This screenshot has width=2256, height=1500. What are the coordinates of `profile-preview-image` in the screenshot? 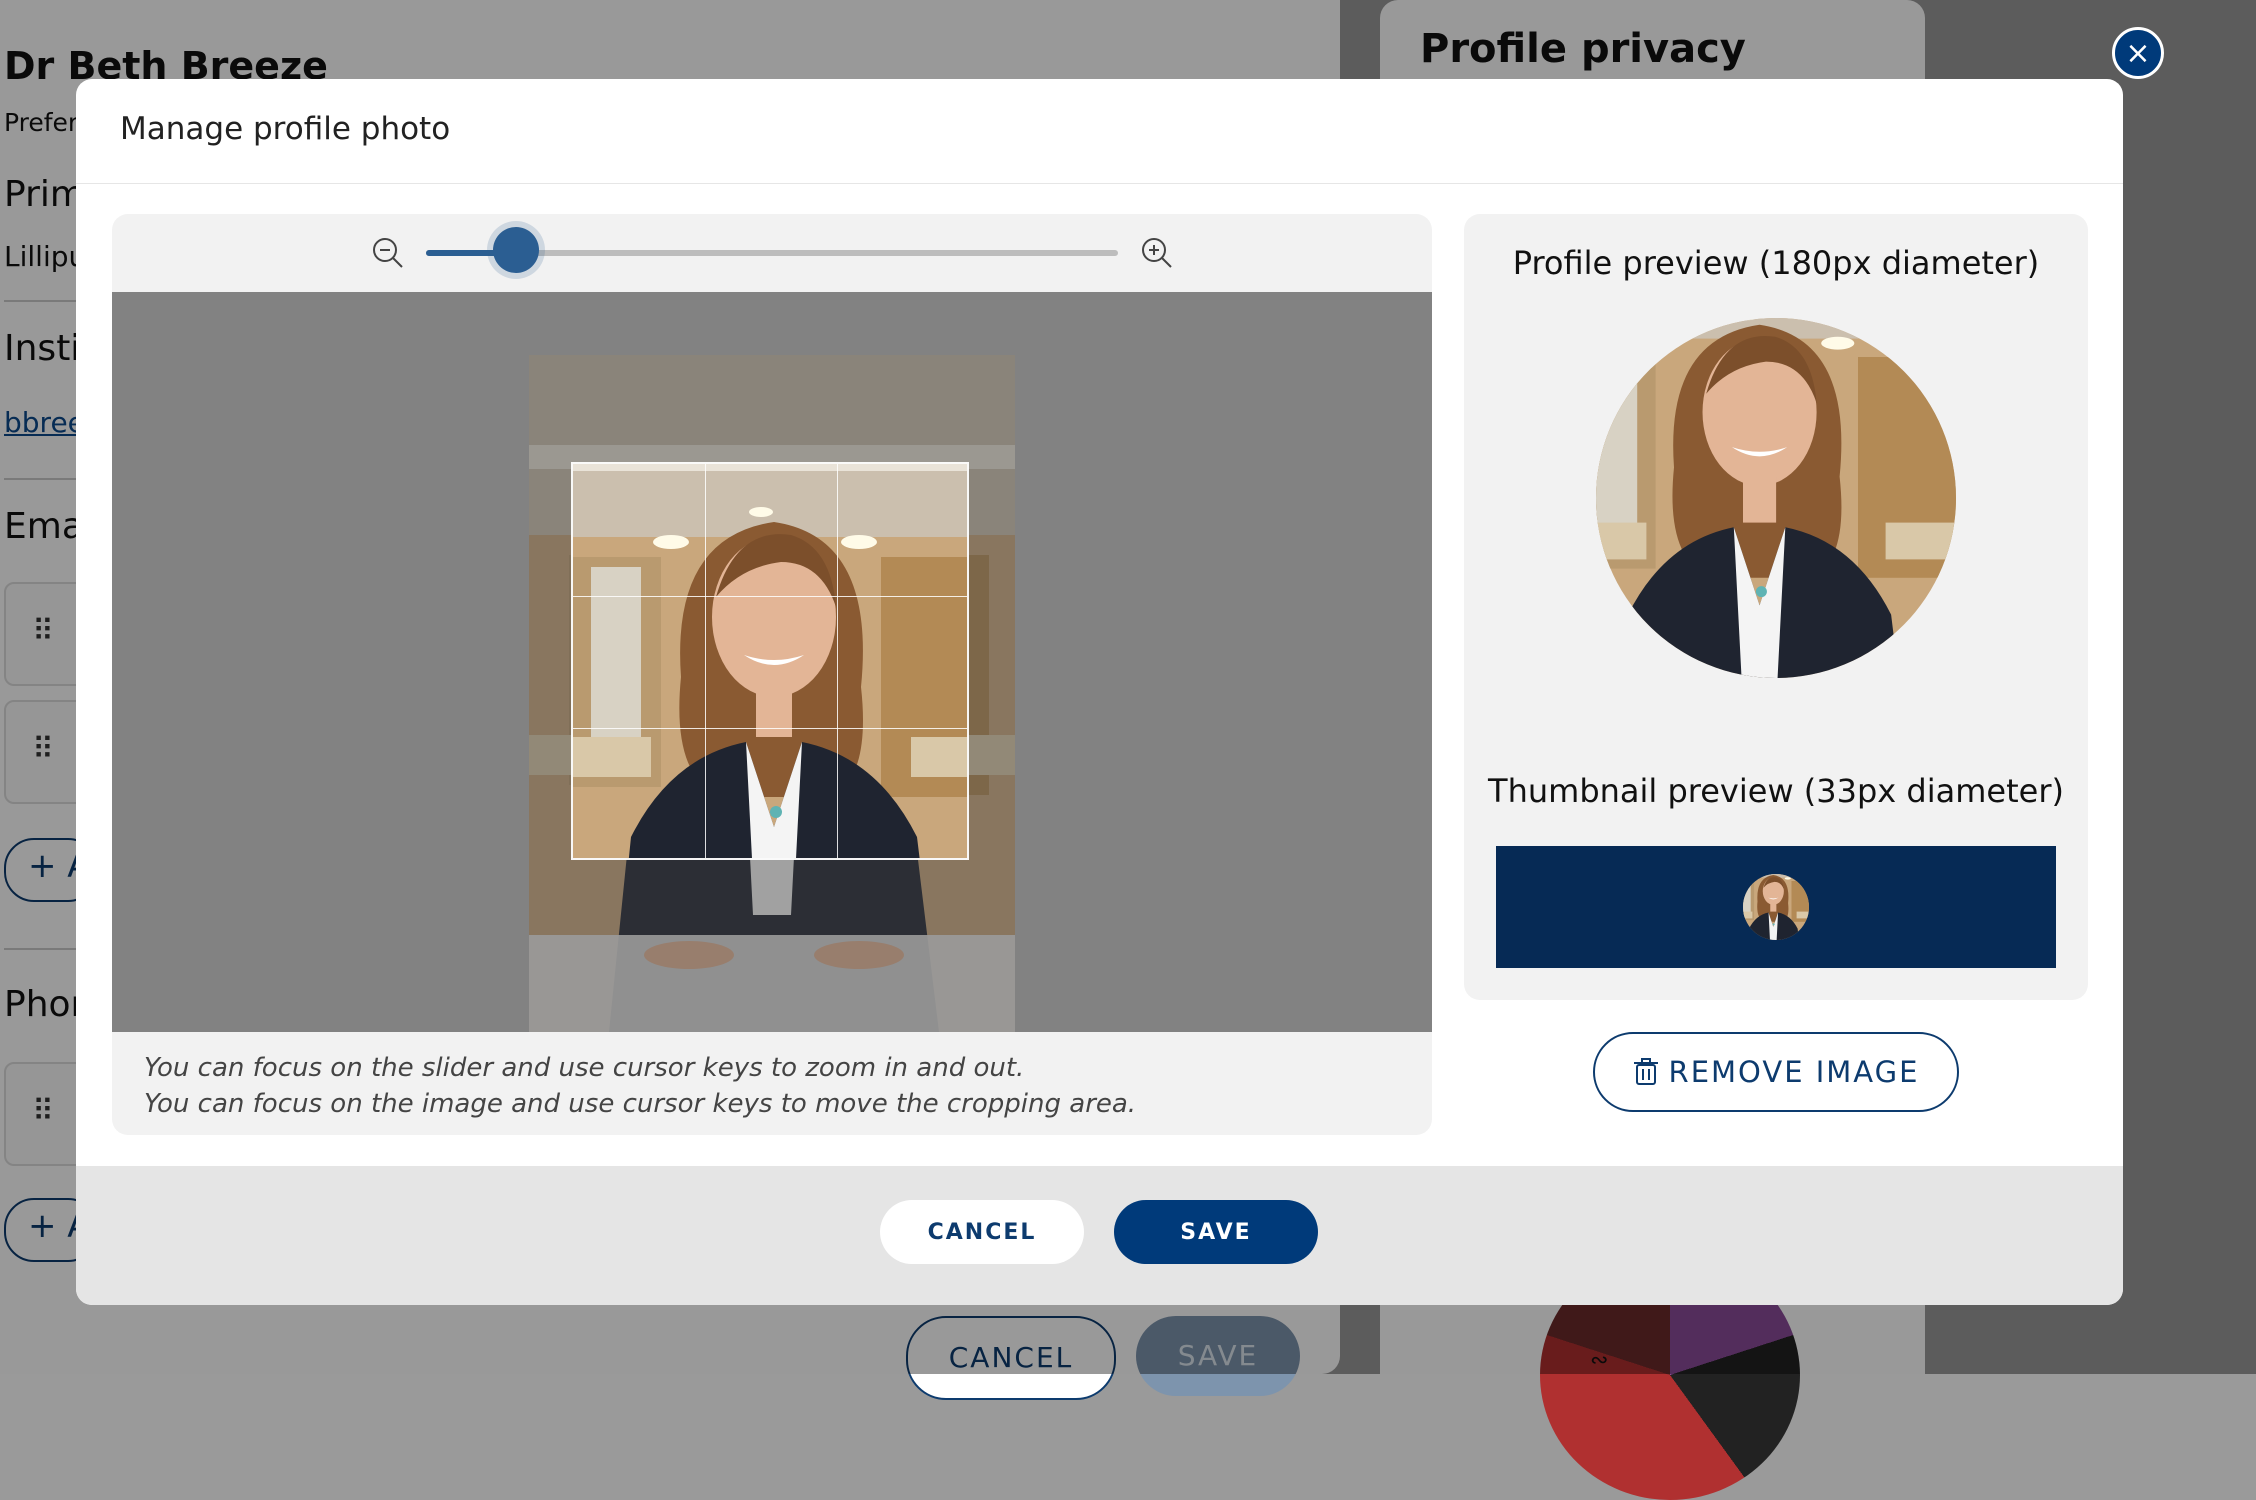 It's located at (1776, 498).